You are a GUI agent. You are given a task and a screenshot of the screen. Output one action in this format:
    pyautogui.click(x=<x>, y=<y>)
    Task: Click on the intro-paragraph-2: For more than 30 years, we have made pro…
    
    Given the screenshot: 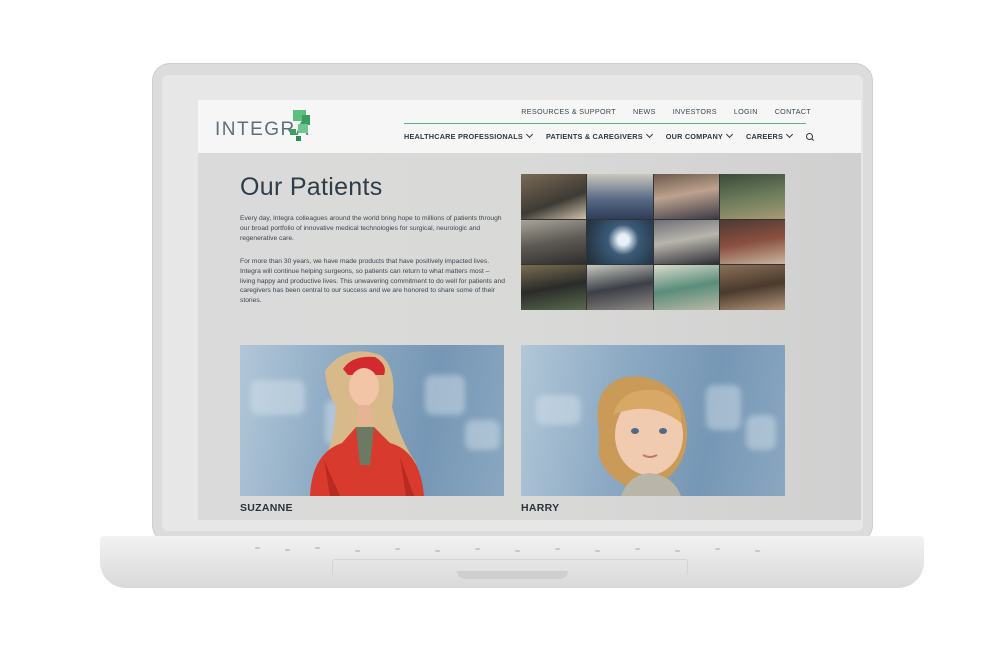 What is the action you would take?
    pyautogui.click(x=372, y=281)
    